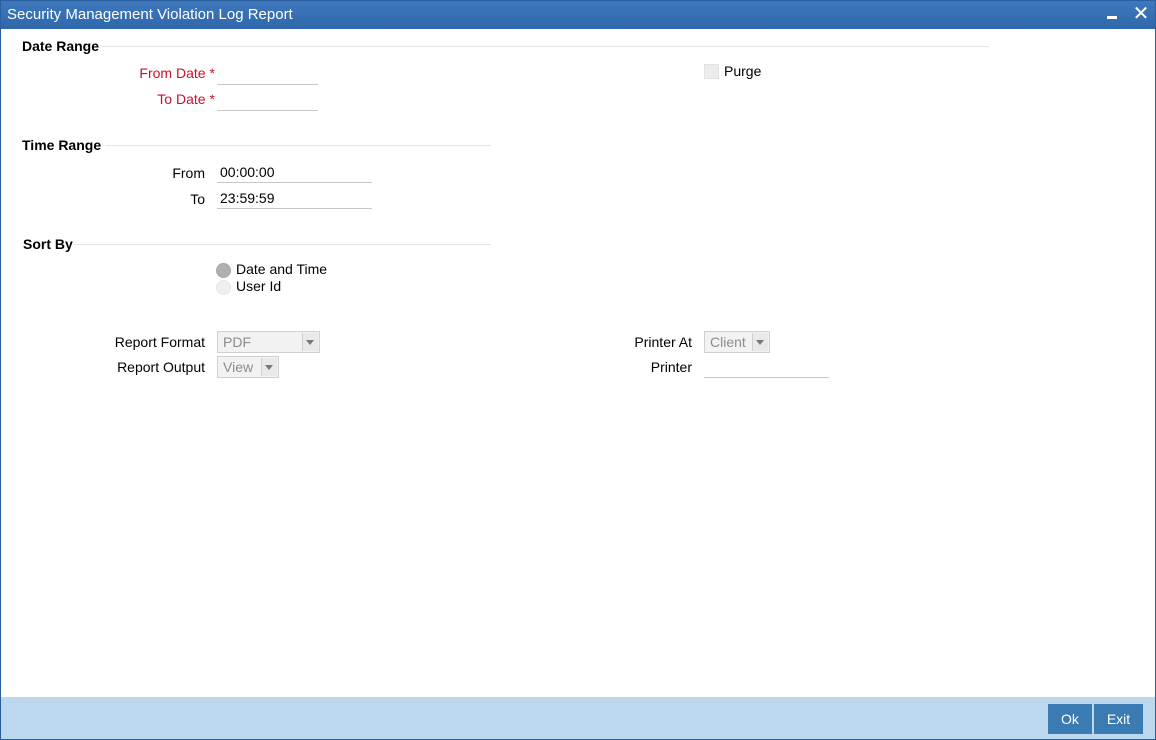  I want to click on time-to-label: To, so click(197, 199).